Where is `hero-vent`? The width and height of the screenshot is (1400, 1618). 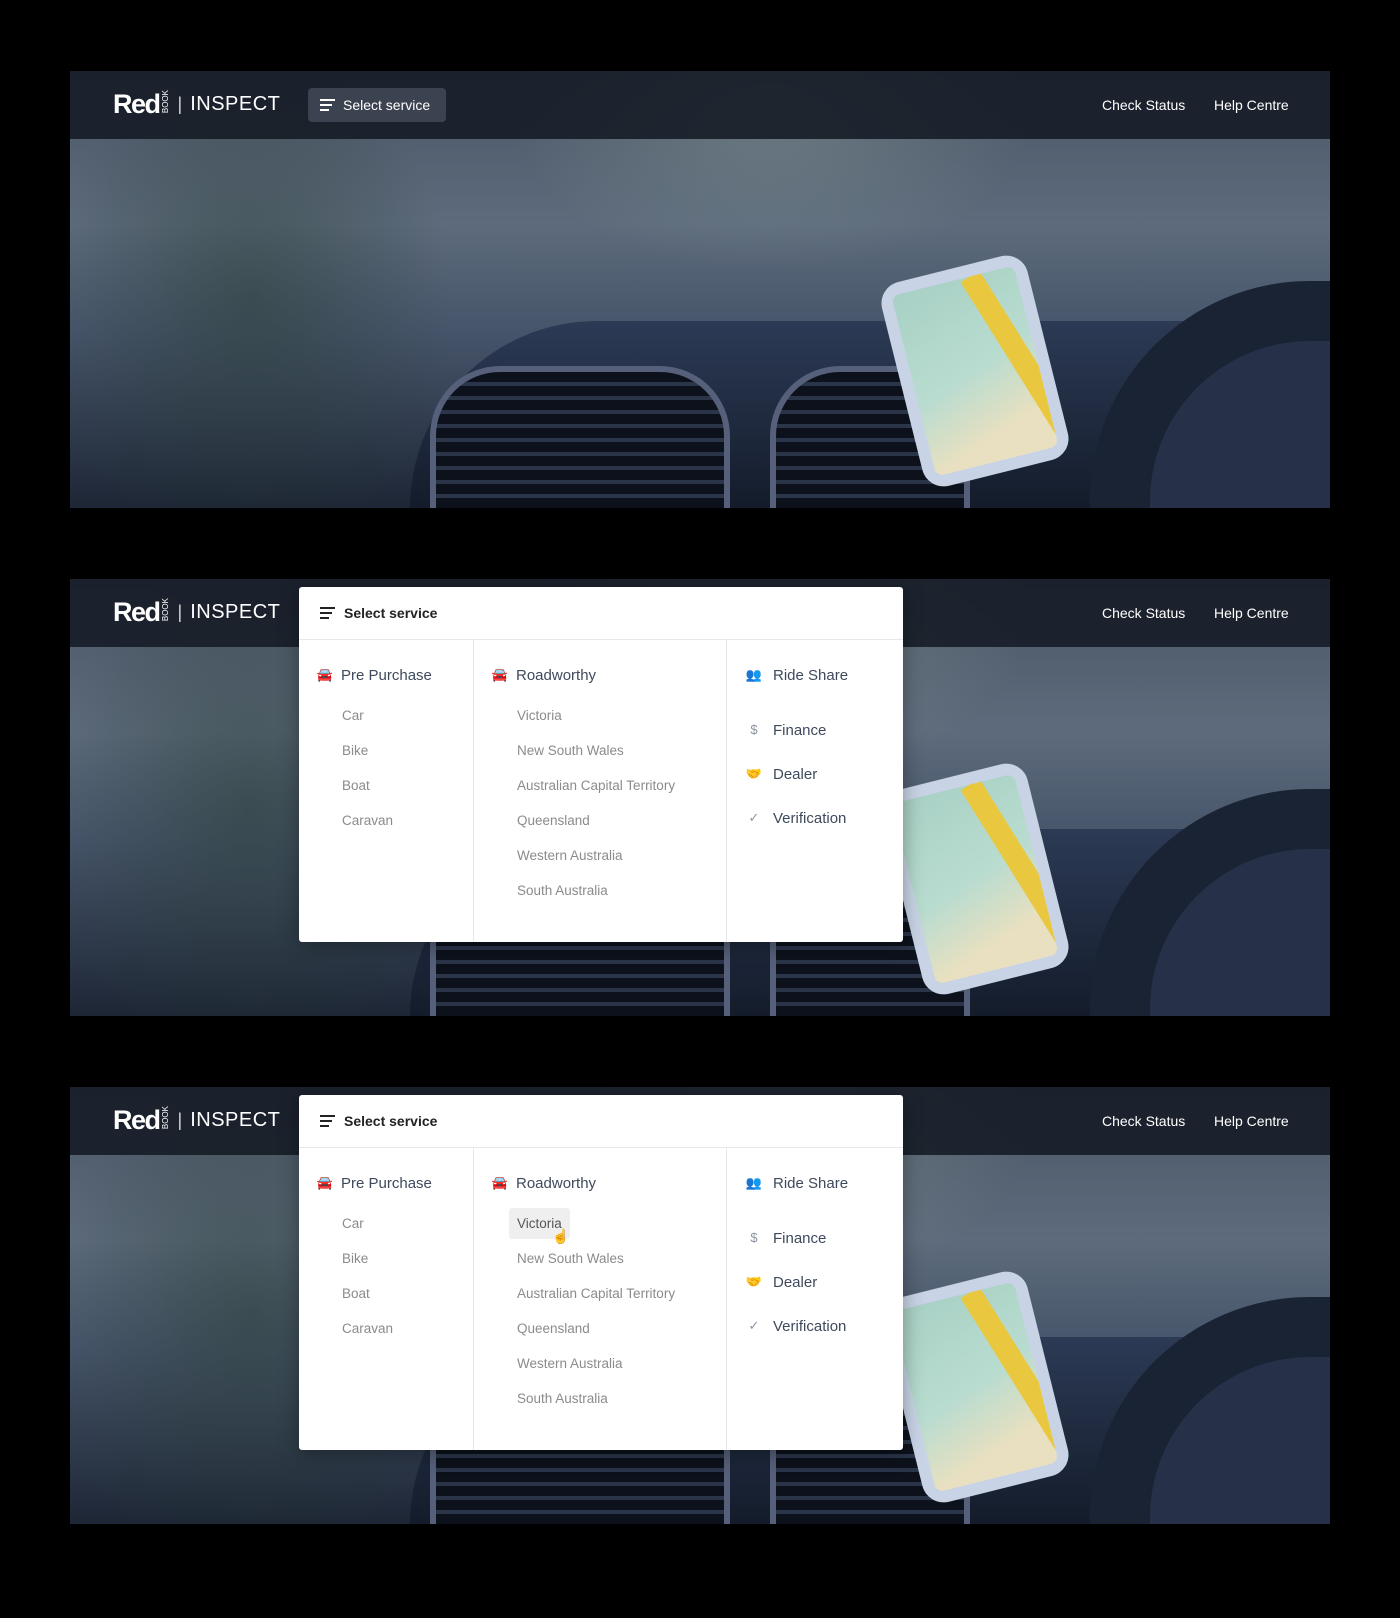
hero-vent is located at coordinates (580, 437).